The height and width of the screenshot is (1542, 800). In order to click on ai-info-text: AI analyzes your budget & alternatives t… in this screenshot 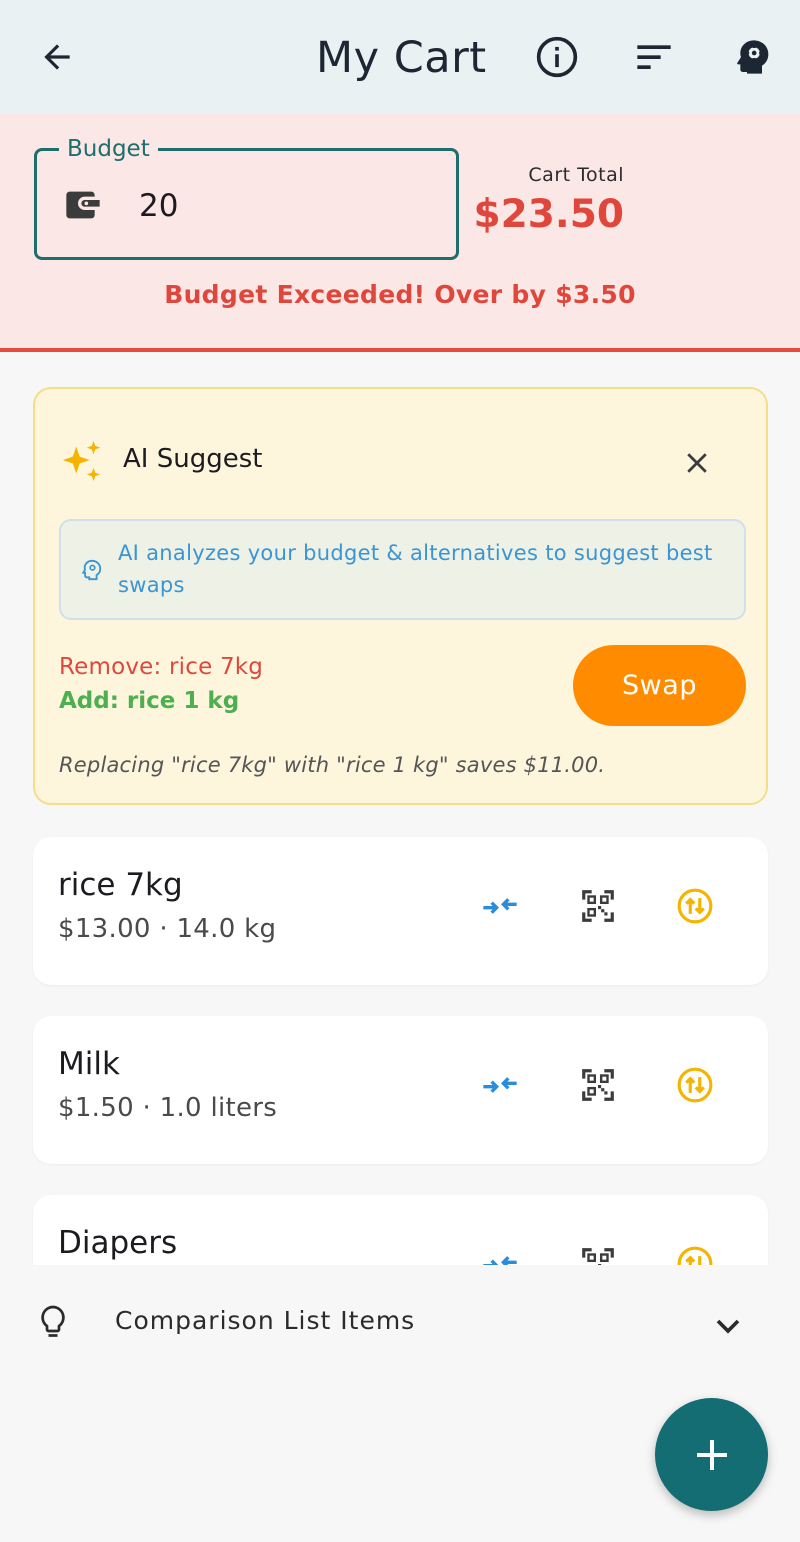, I will do `click(415, 569)`.